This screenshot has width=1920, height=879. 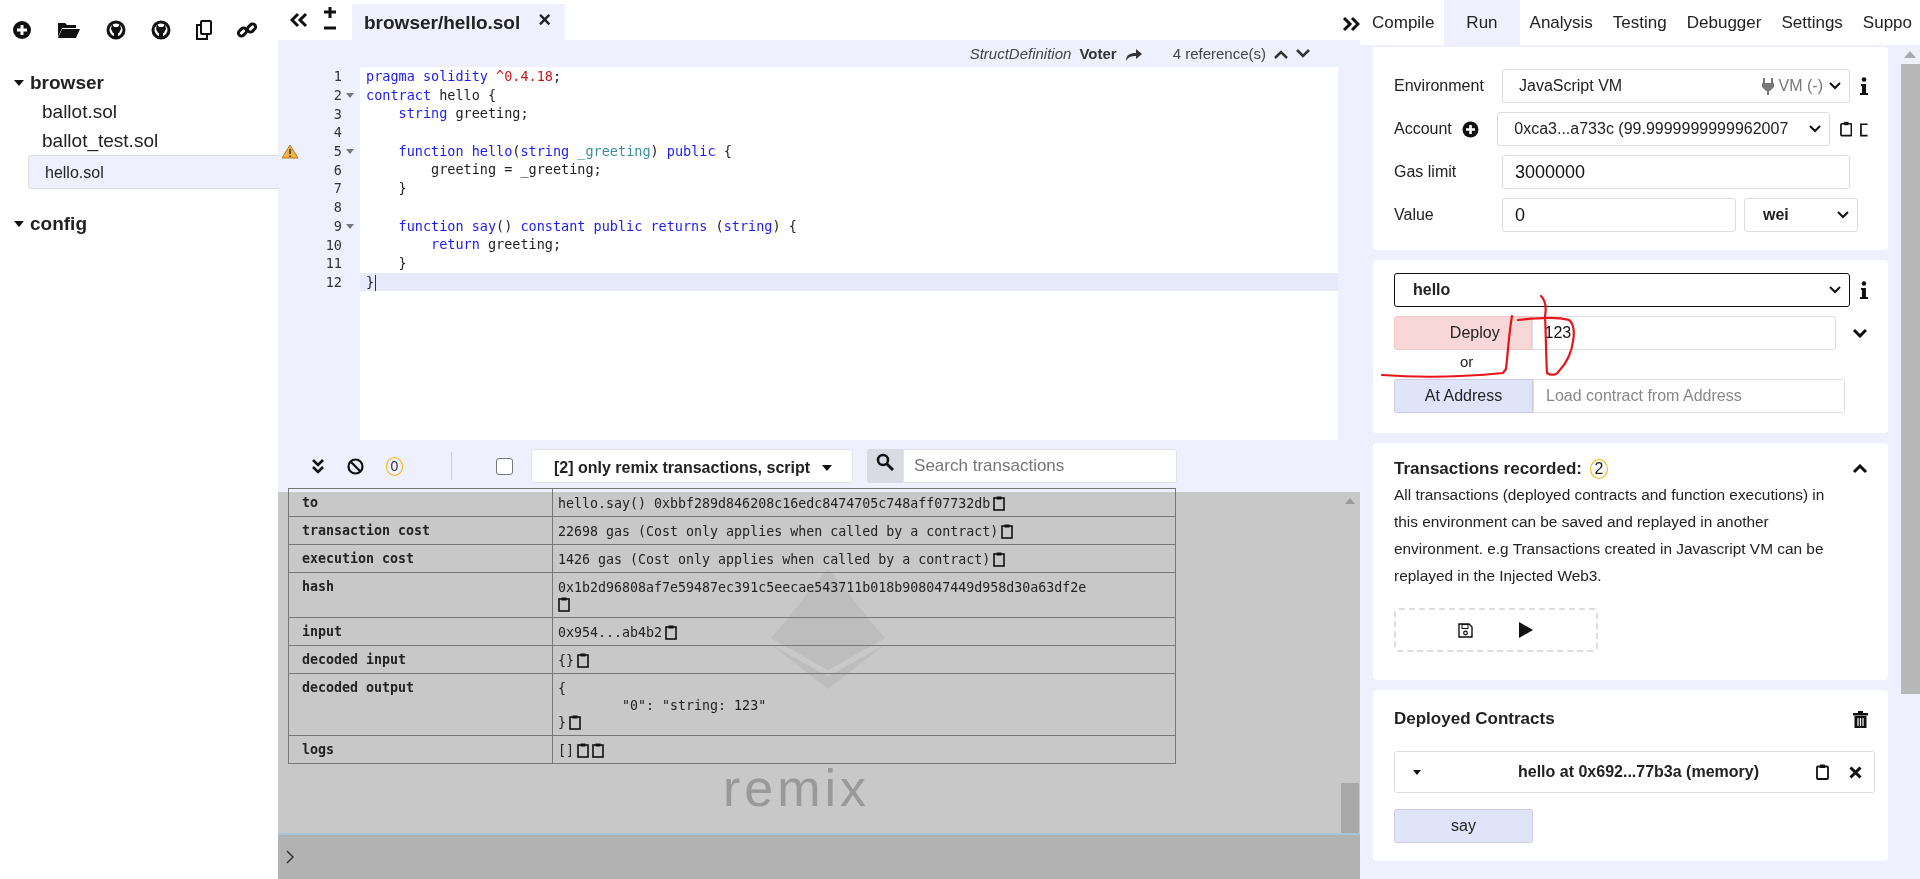 What do you see at coordinates (22, 30) in the screenshot?
I see `add-file-icon` at bounding box center [22, 30].